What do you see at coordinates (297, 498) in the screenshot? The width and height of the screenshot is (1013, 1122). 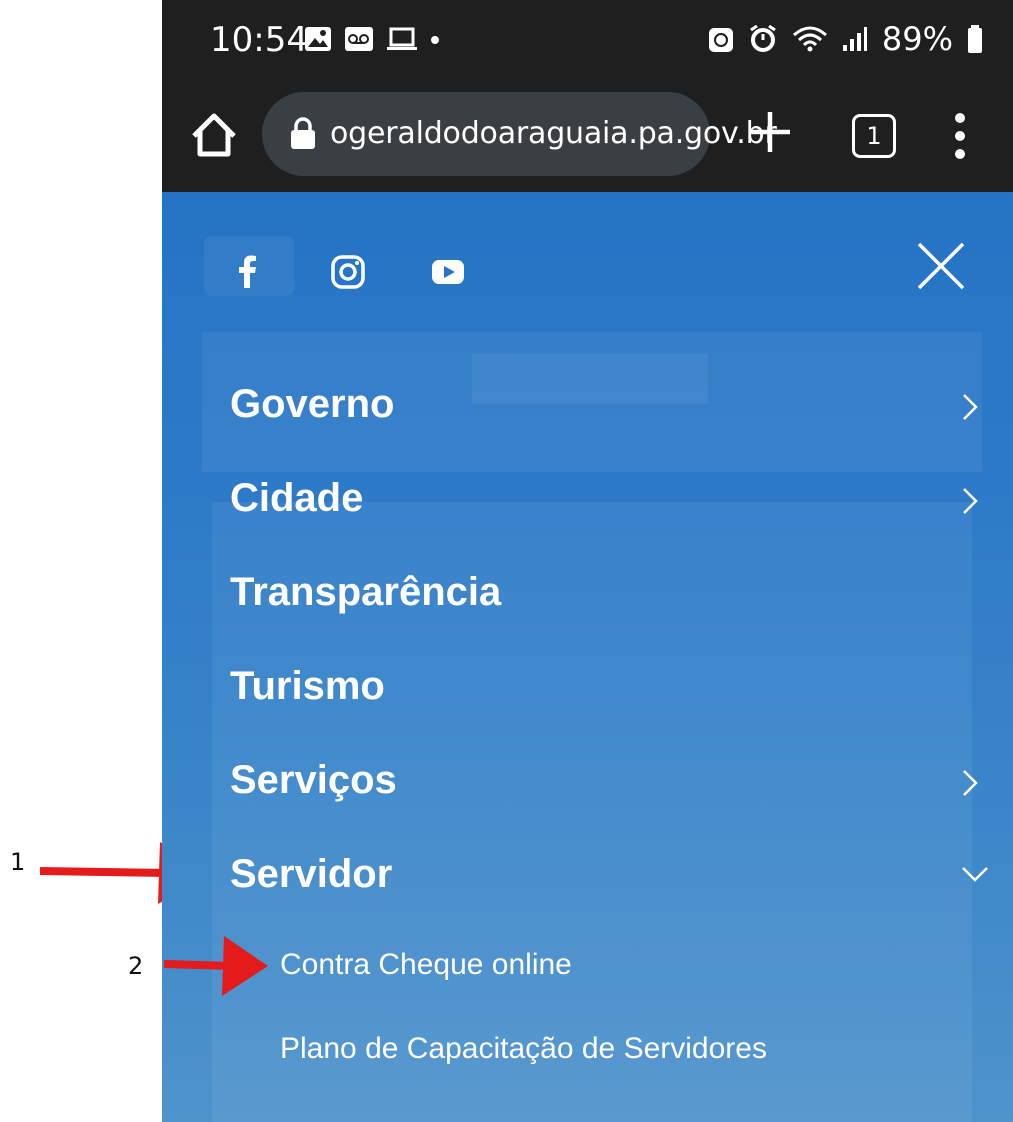 I see `menu-item-label: Cidade` at bounding box center [297, 498].